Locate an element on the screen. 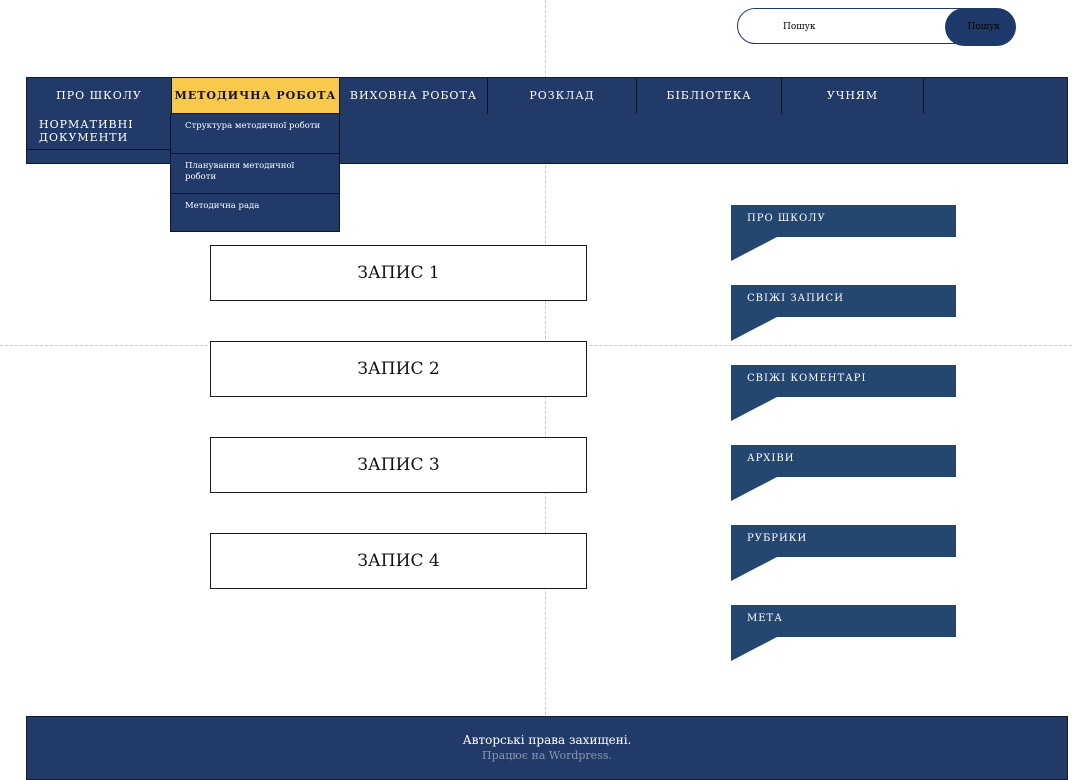 The image size is (1072, 780). post-card: ЗАПИС 2 is located at coordinates (398, 369).